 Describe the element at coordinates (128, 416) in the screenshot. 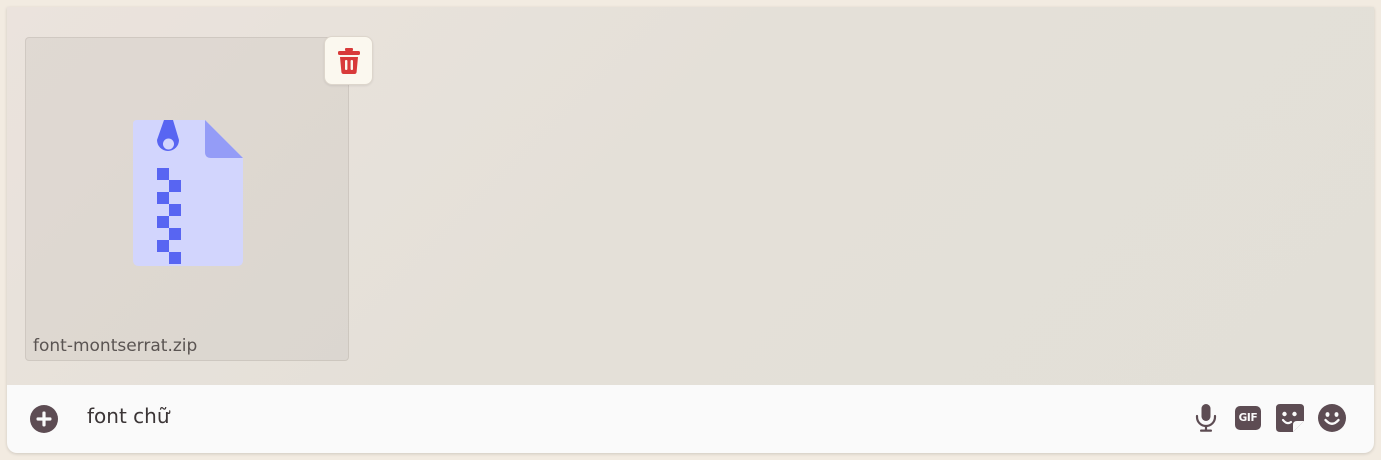

I see `message-input: font chữ` at that location.